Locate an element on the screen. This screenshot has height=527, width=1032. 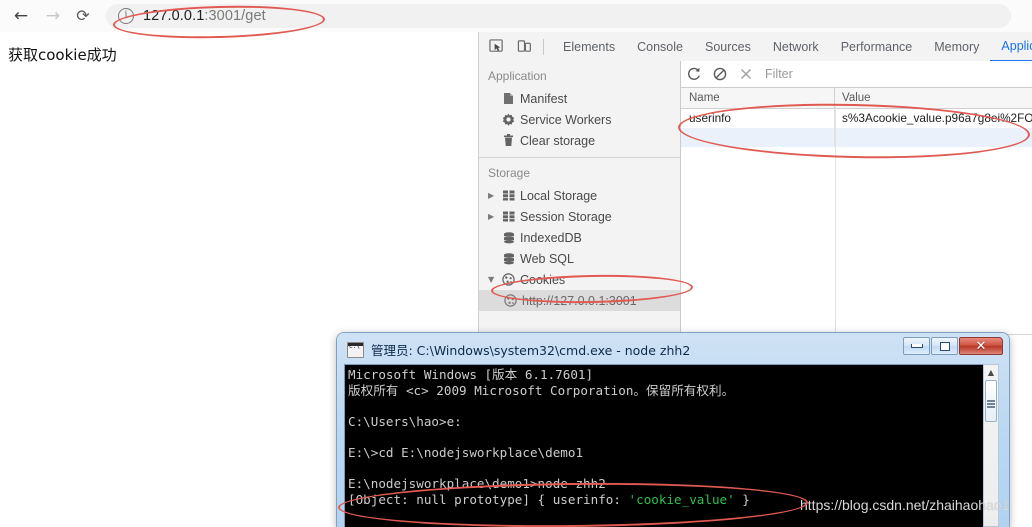
back-arrow-icon: ← is located at coordinates (21, 16).